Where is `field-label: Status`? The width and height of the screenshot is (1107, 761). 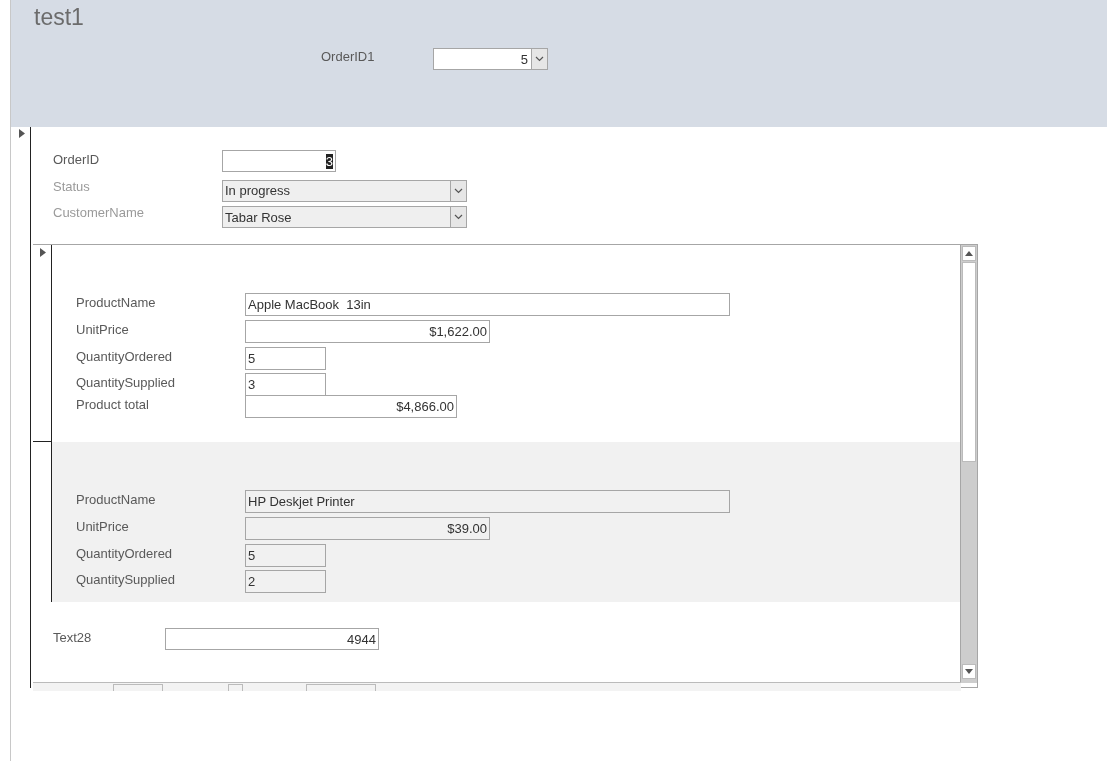
field-label: Status is located at coordinates (71, 186).